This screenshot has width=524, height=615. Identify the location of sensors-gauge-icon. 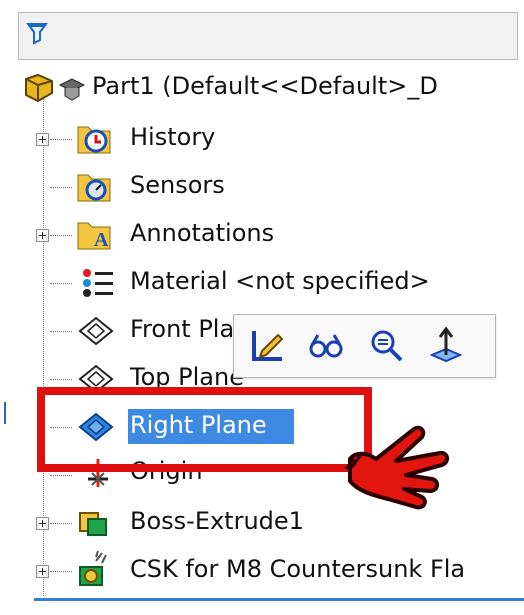
(94, 188).